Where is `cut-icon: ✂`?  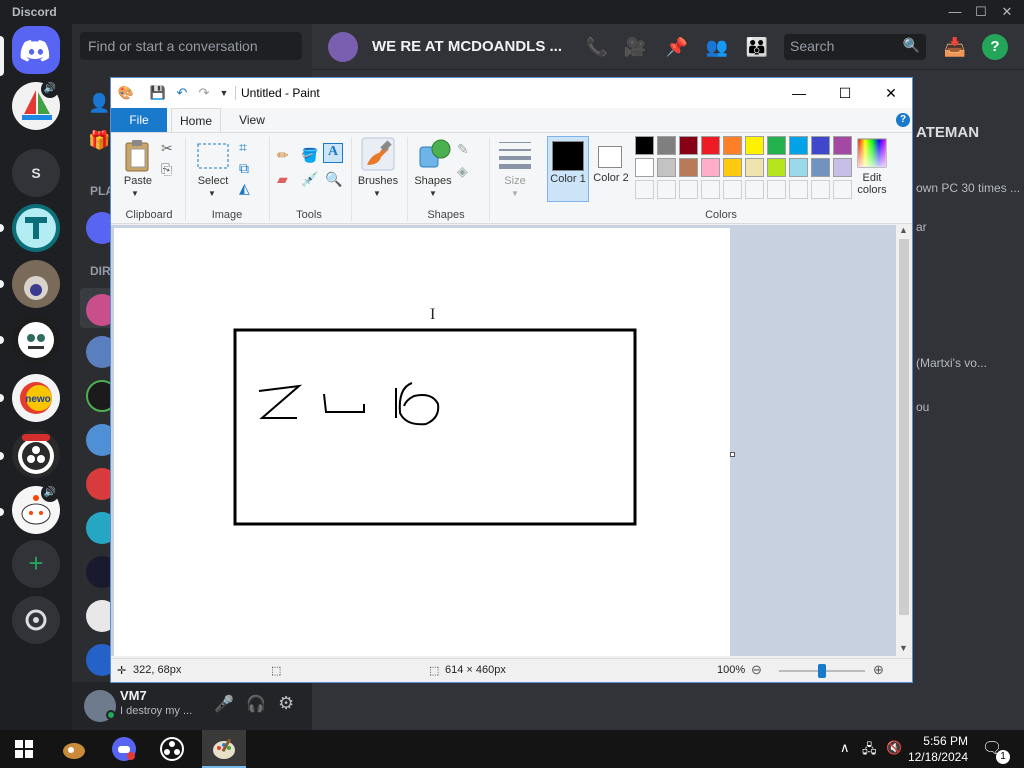 cut-icon: ✂ is located at coordinates (167, 148).